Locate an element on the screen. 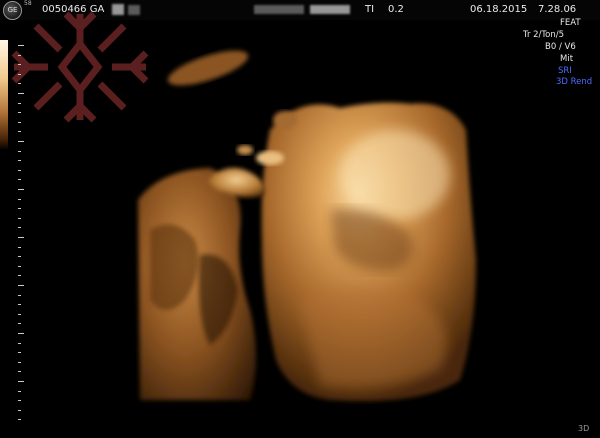  logo-text: GE is located at coordinates (12, 10).